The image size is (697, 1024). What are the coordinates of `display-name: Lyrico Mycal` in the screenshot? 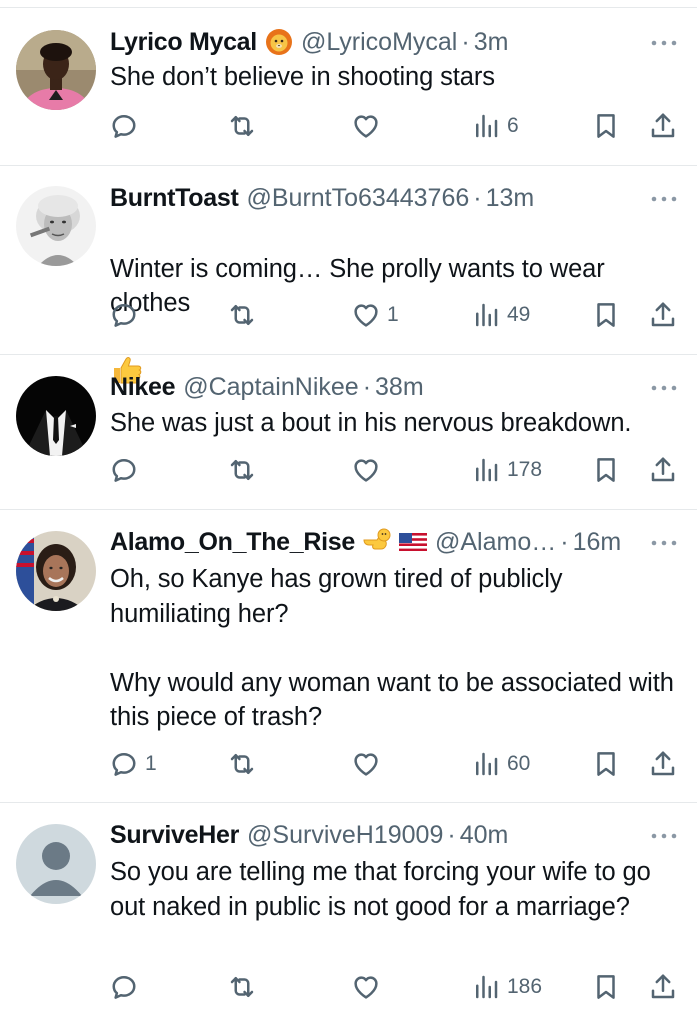 It's located at (183, 42).